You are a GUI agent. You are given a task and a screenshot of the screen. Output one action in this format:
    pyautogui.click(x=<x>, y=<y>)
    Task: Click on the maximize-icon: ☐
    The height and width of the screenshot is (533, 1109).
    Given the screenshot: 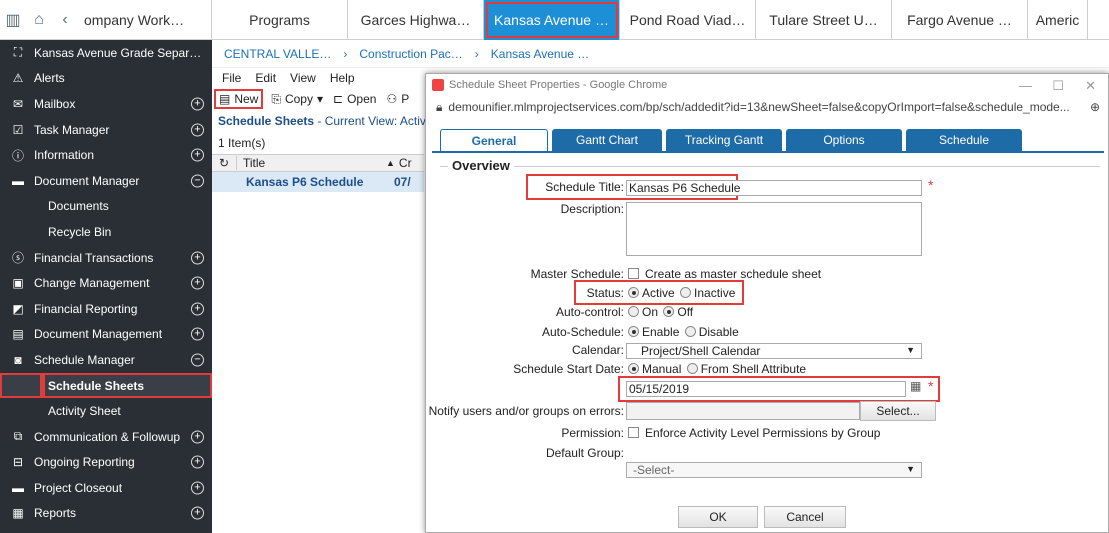 What is the action you would take?
    pyautogui.click(x=1058, y=86)
    